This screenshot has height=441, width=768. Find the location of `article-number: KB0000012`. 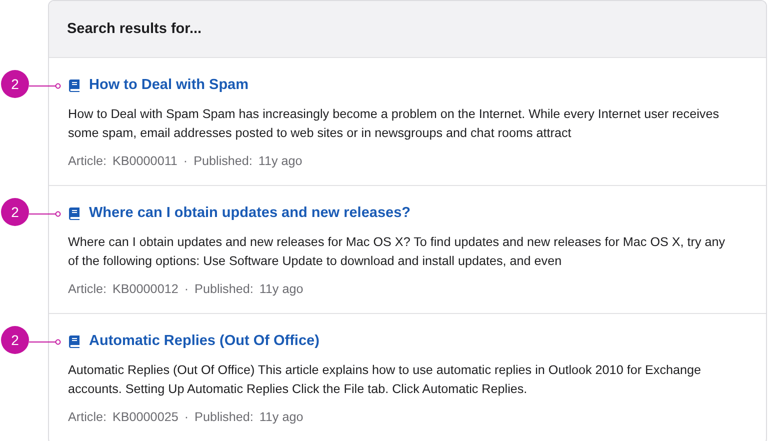

article-number: KB0000012 is located at coordinates (145, 289).